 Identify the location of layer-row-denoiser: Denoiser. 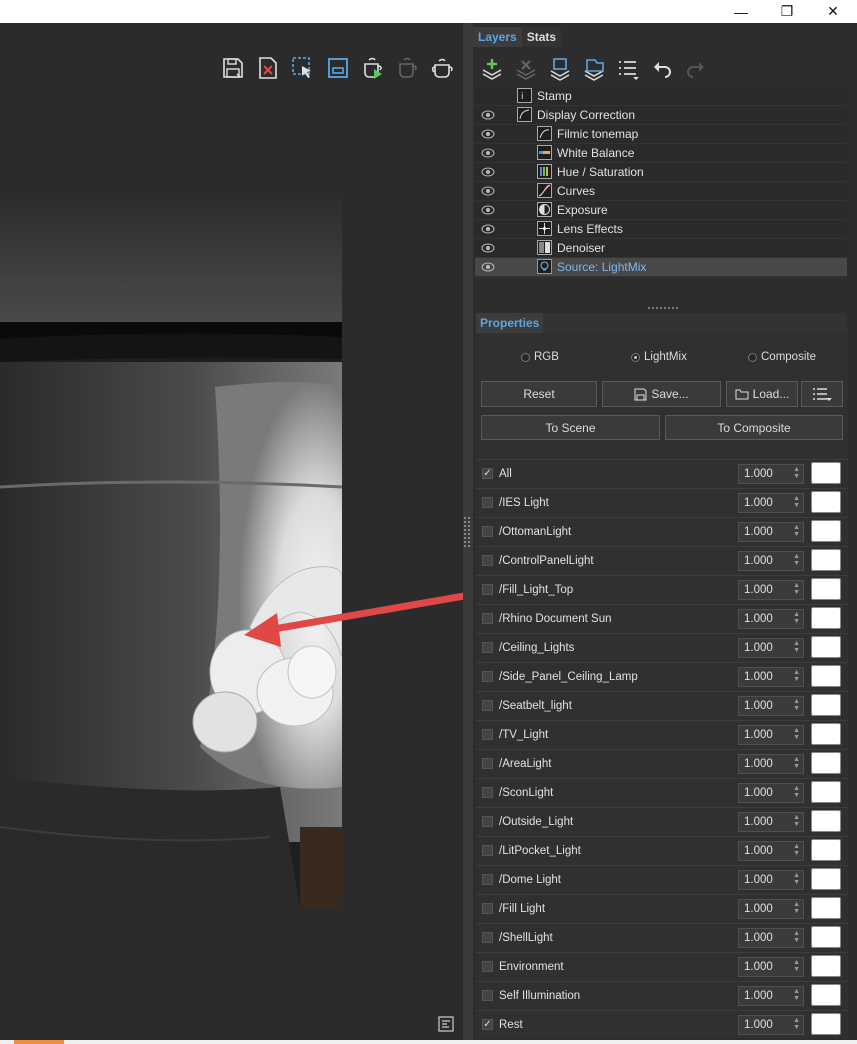
(661, 248).